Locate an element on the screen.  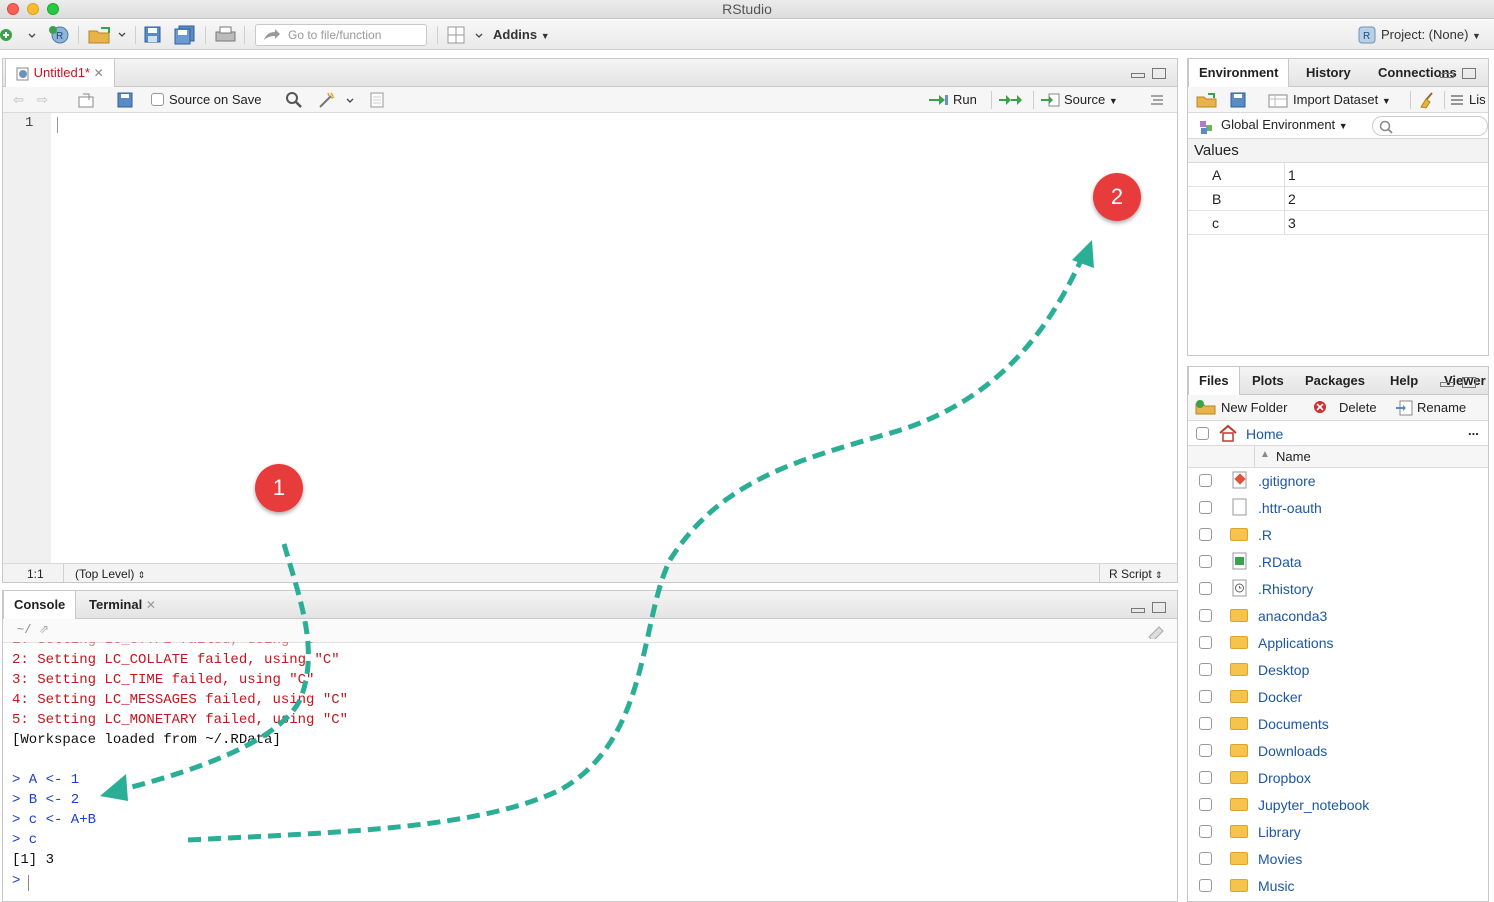
list-view-label: Lis is located at coordinates (1477, 100).